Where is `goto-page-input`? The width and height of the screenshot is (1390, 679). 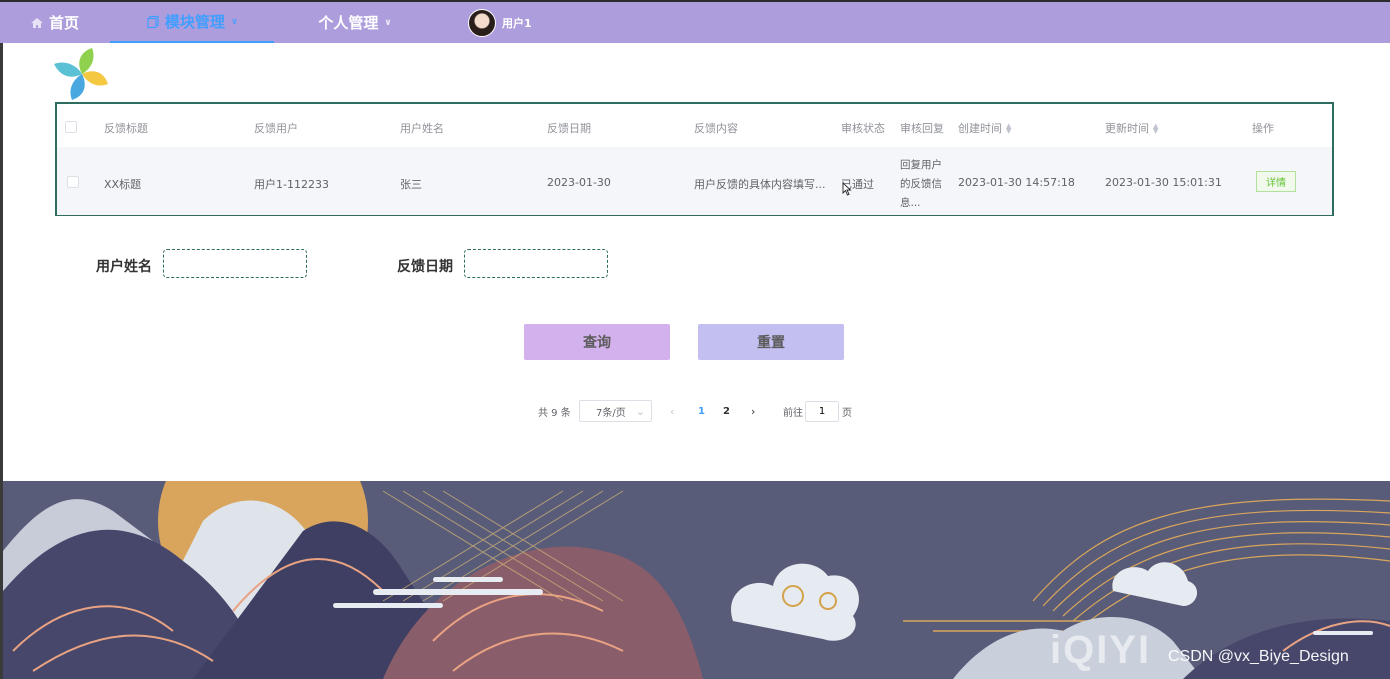
goto-page-input is located at coordinates (822, 411).